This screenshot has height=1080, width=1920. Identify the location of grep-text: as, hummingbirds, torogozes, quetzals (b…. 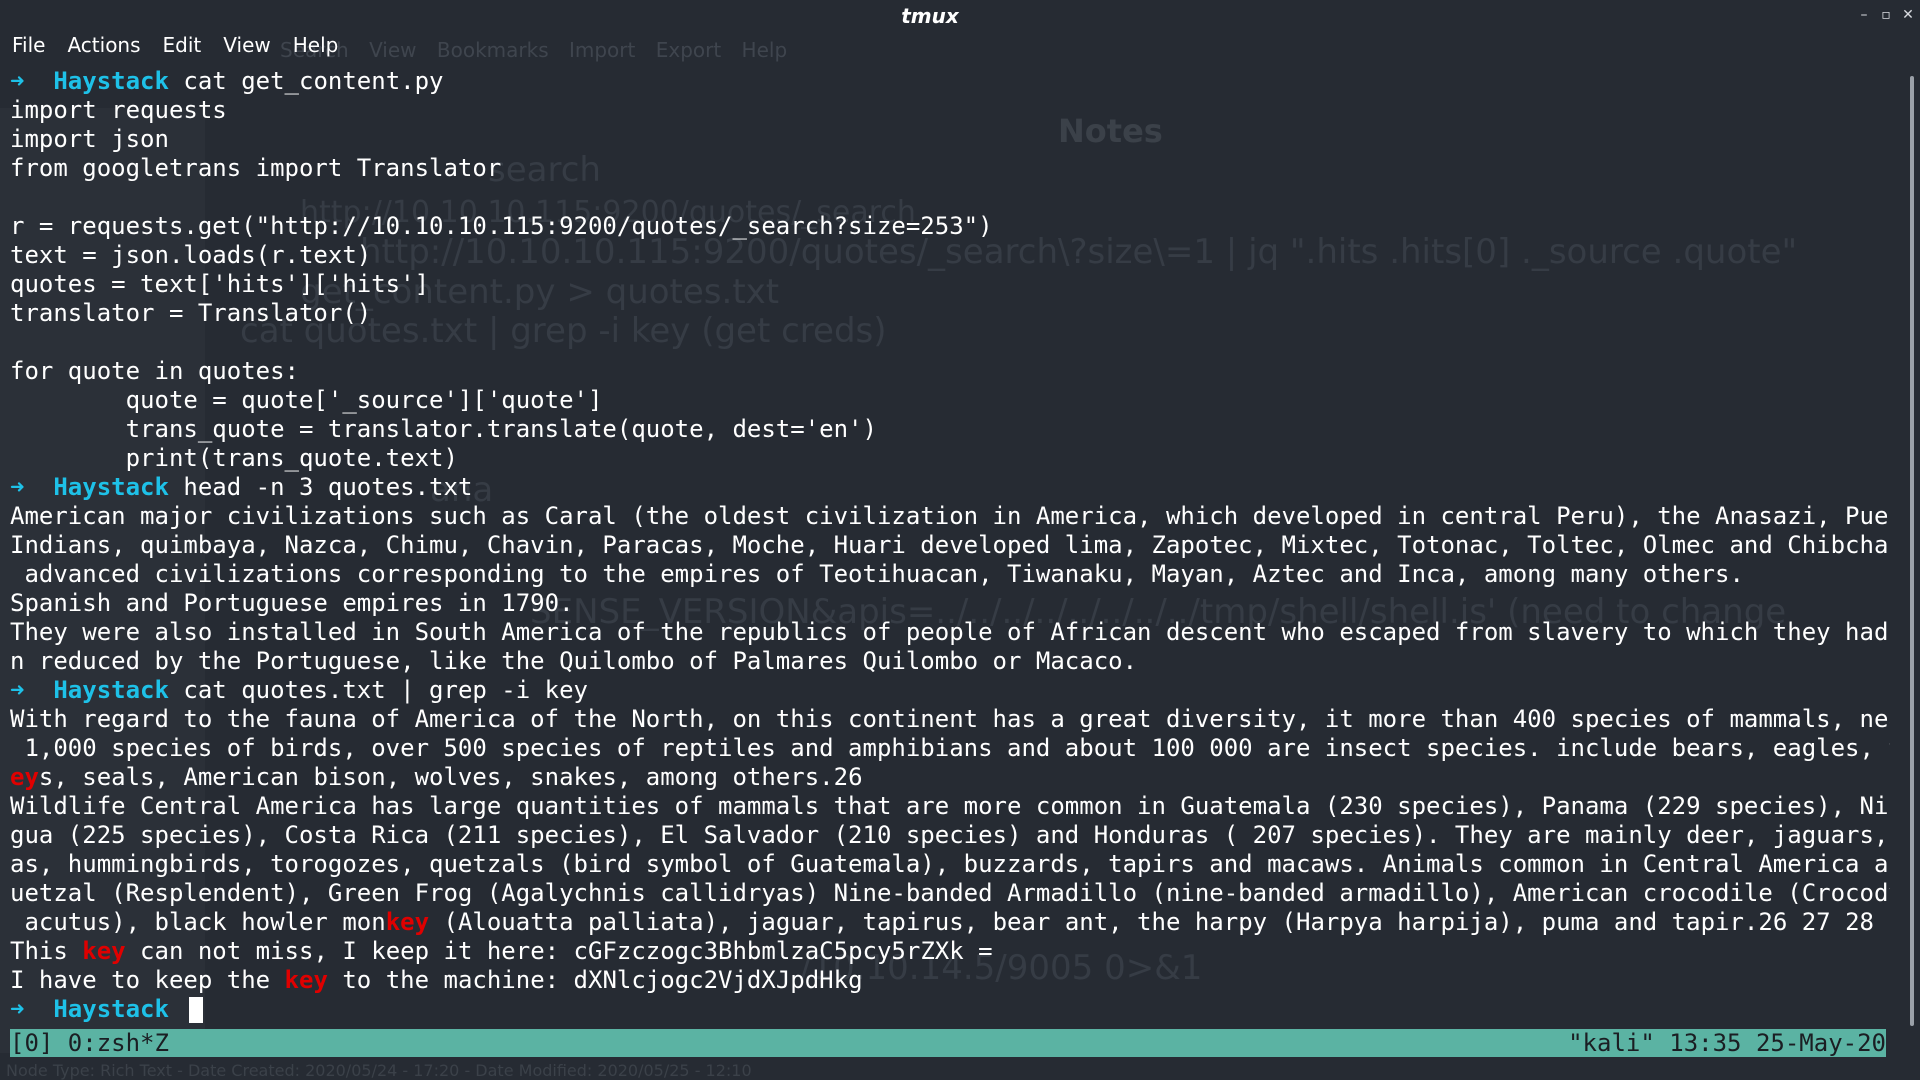
(950, 864).